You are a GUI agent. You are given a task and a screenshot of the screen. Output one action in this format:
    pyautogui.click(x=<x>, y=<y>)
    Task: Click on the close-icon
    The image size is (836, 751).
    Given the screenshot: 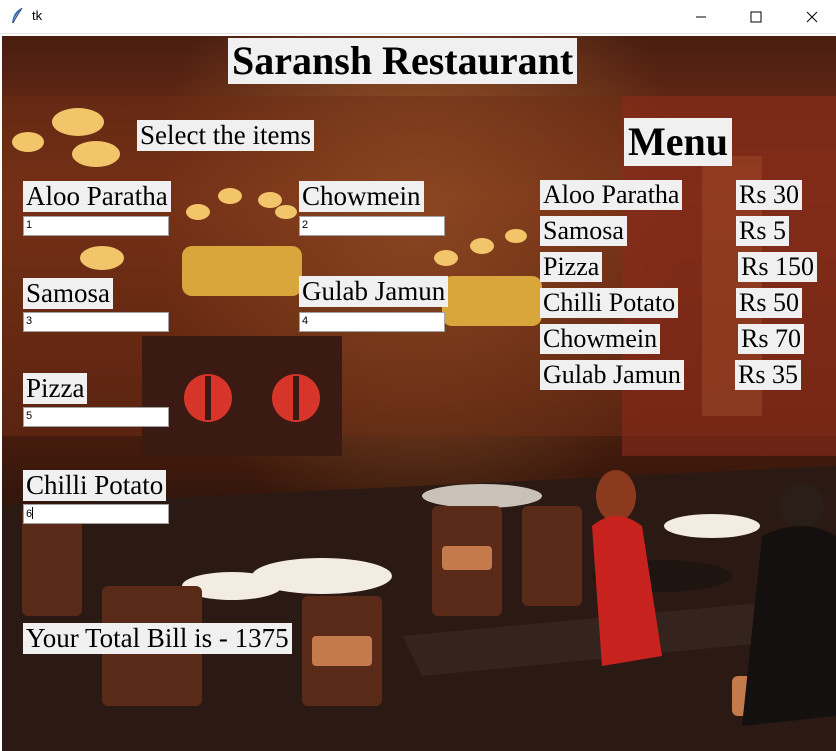 What is the action you would take?
    pyautogui.click(x=812, y=16)
    